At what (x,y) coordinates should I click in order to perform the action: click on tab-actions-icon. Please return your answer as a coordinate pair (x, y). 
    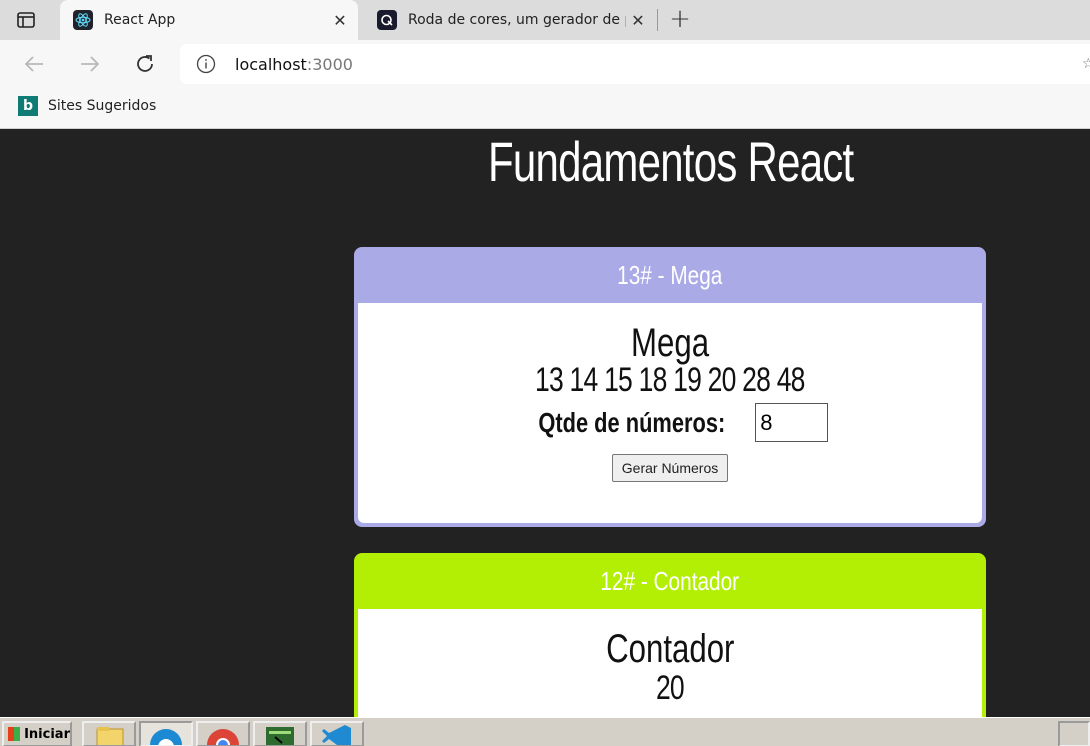
    Looking at the image, I should click on (26, 20).